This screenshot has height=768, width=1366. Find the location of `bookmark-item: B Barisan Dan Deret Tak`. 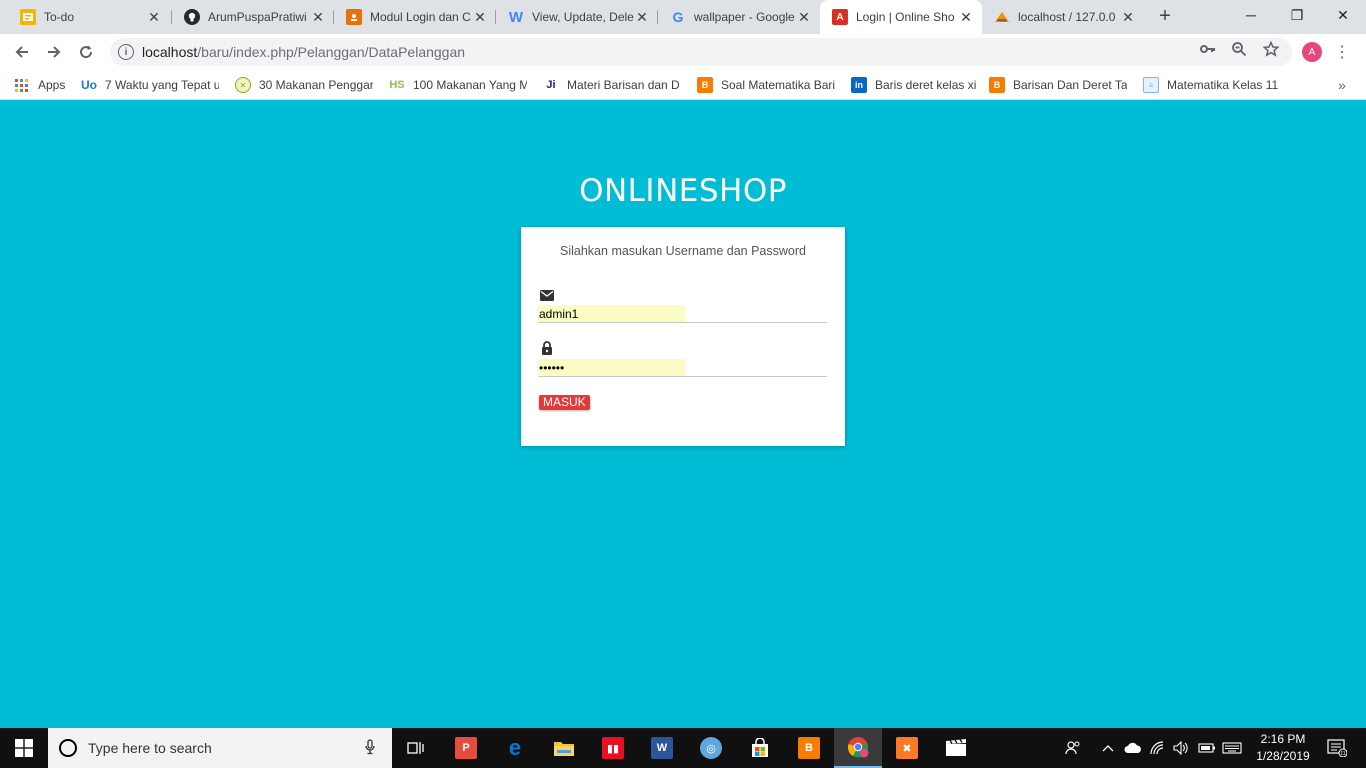

bookmark-item: B Barisan Dan Deret Tak is located at coordinates (1058, 85).